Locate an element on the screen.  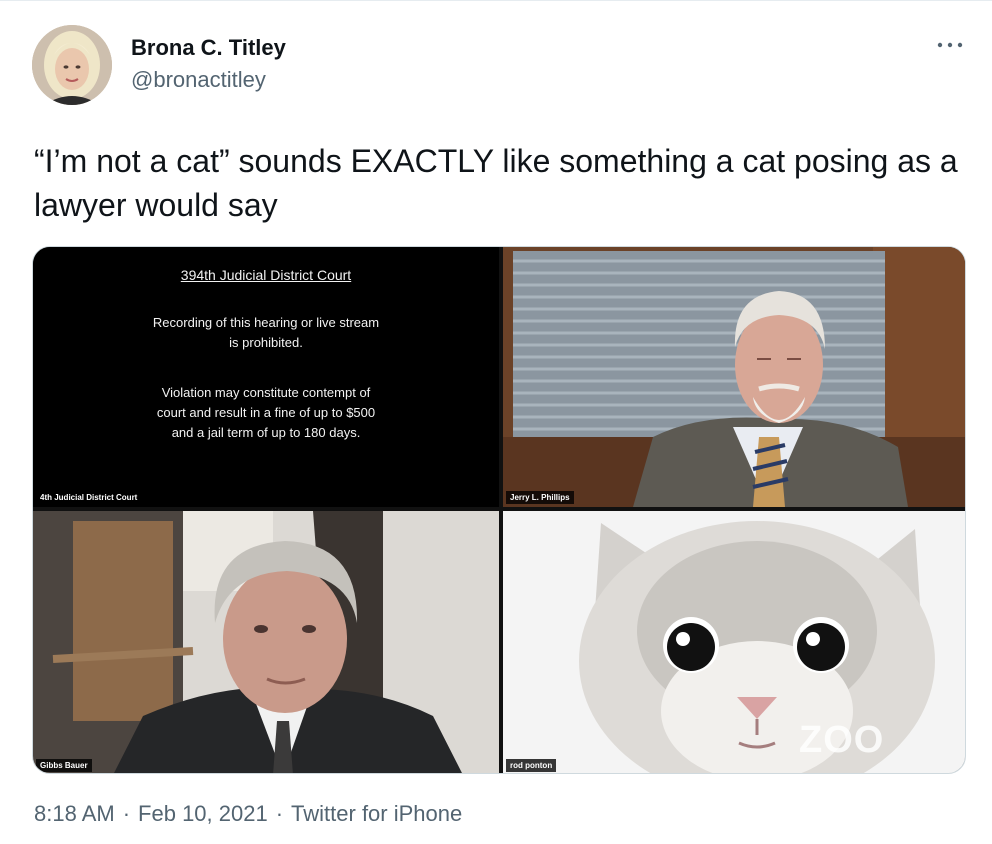
court-notice-line: court and result in a fine of up to $500 is located at coordinates (266, 412).